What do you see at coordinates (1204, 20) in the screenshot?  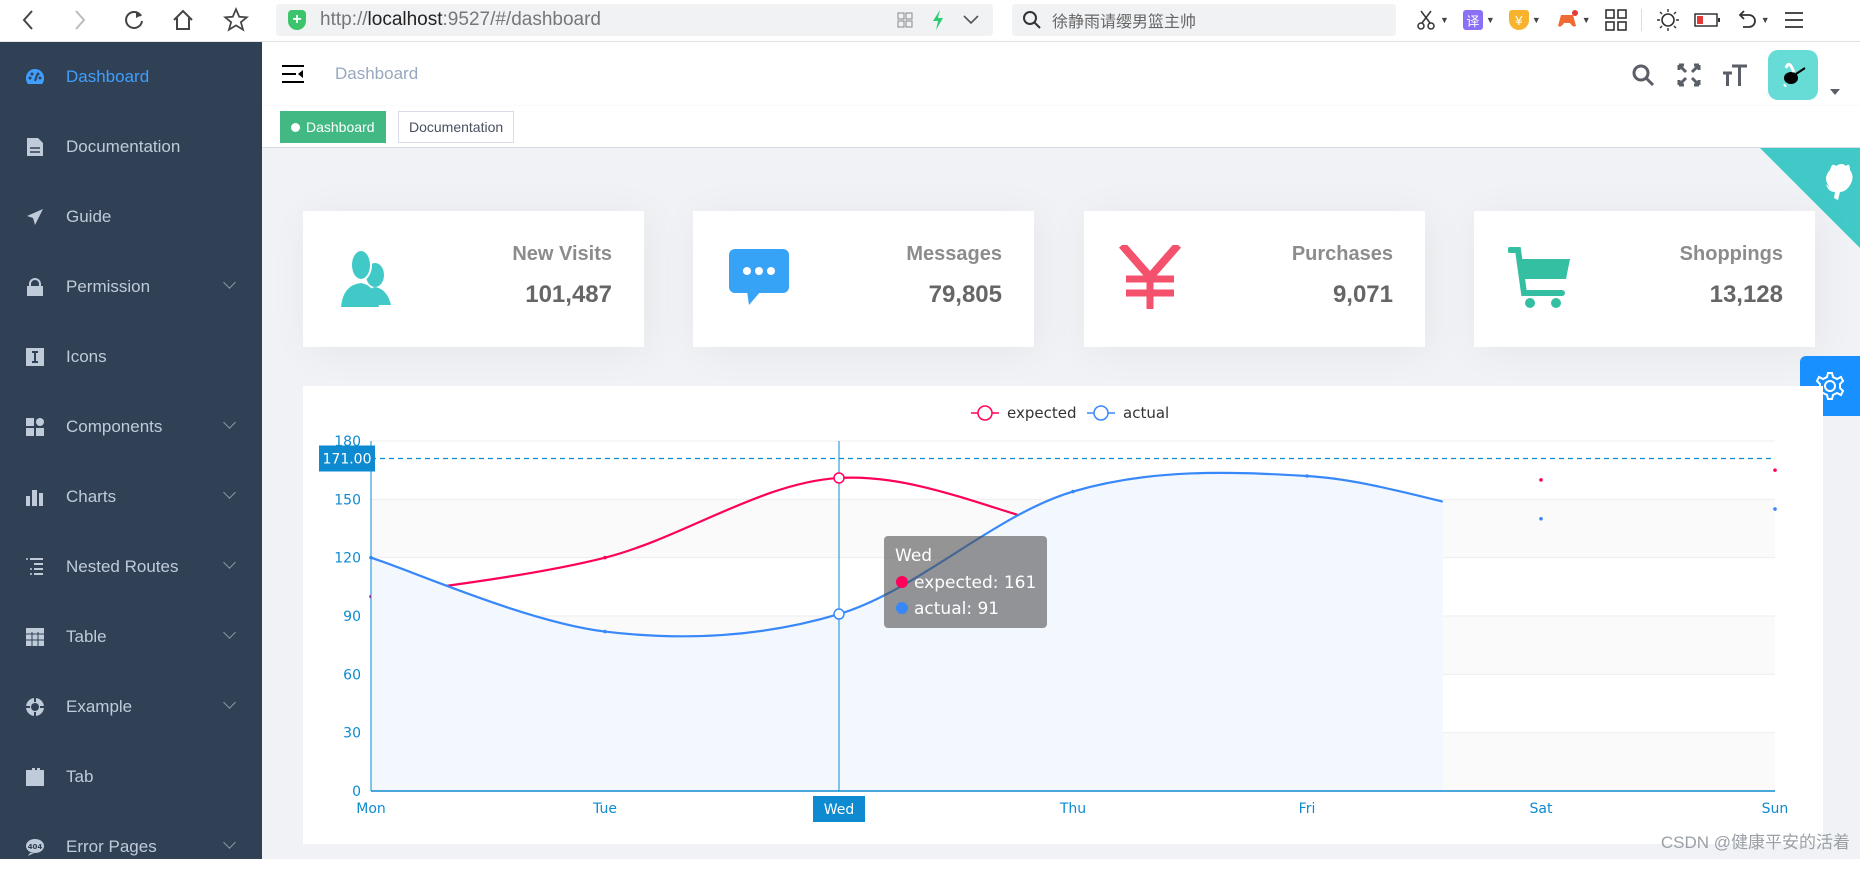 I see `browser-search-box: 徐静雨请缨男篮主帅` at bounding box center [1204, 20].